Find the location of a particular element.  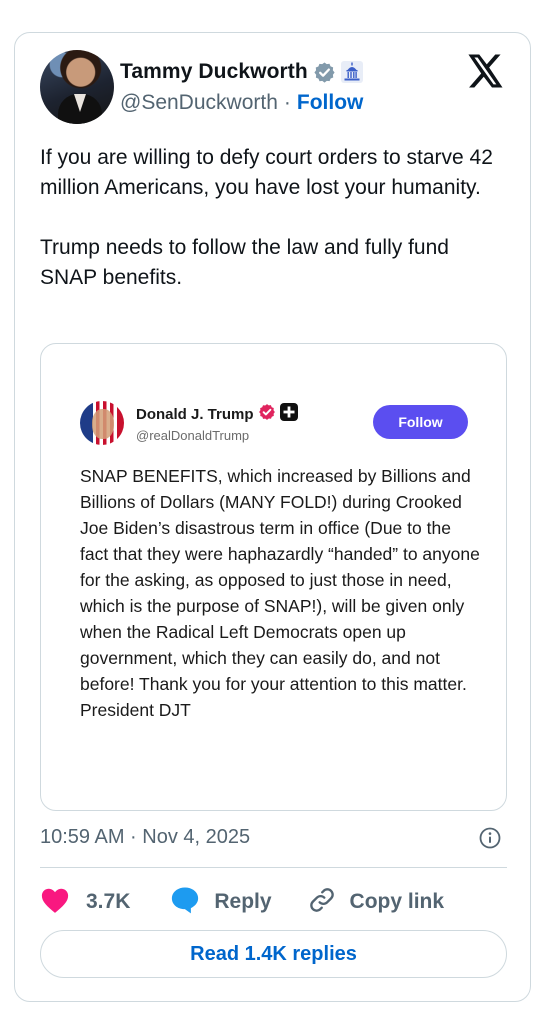

copy-link-label: Copy link is located at coordinates (397, 901).